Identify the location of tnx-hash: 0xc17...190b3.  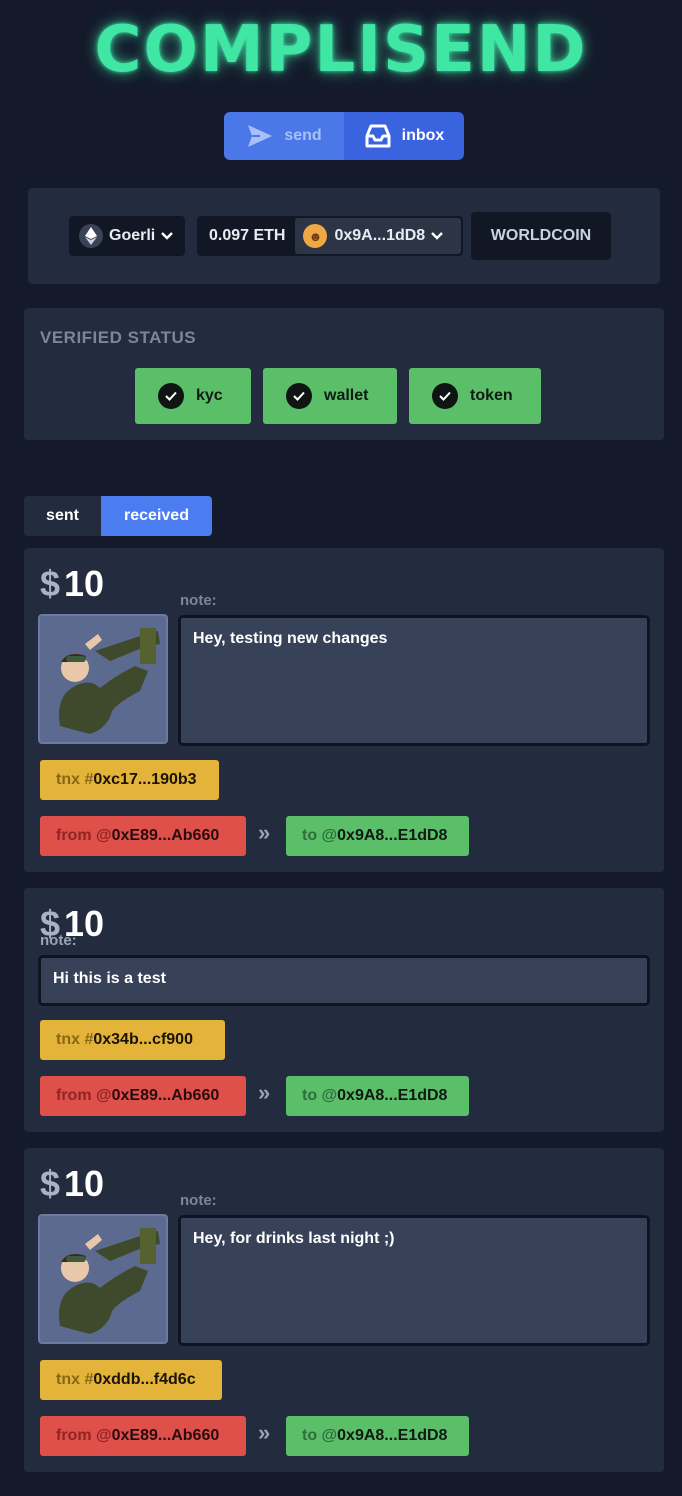
(145, 779).